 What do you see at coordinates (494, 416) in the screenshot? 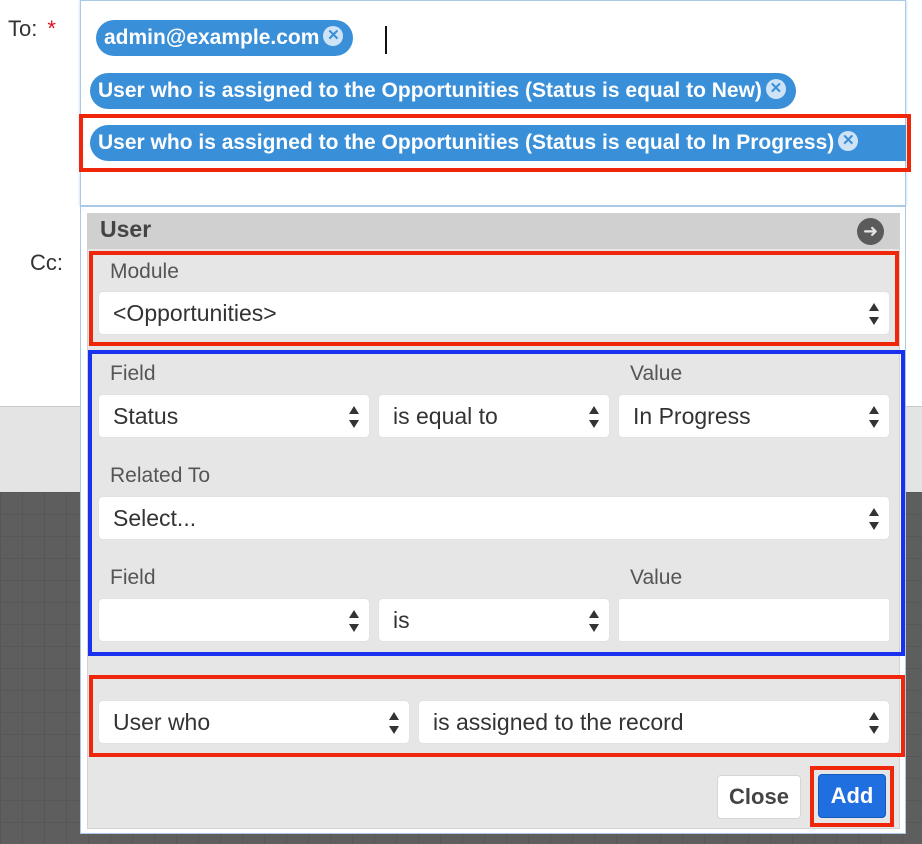
I see `operator-select: is equal to` at bounding box center [494, 416].